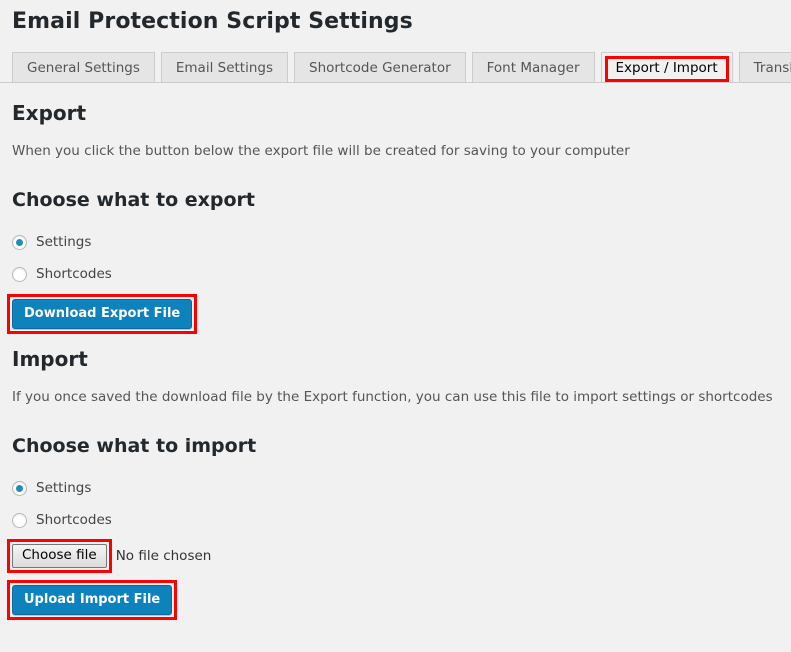  I want to click on export-heading: Export, so click(49, 113).